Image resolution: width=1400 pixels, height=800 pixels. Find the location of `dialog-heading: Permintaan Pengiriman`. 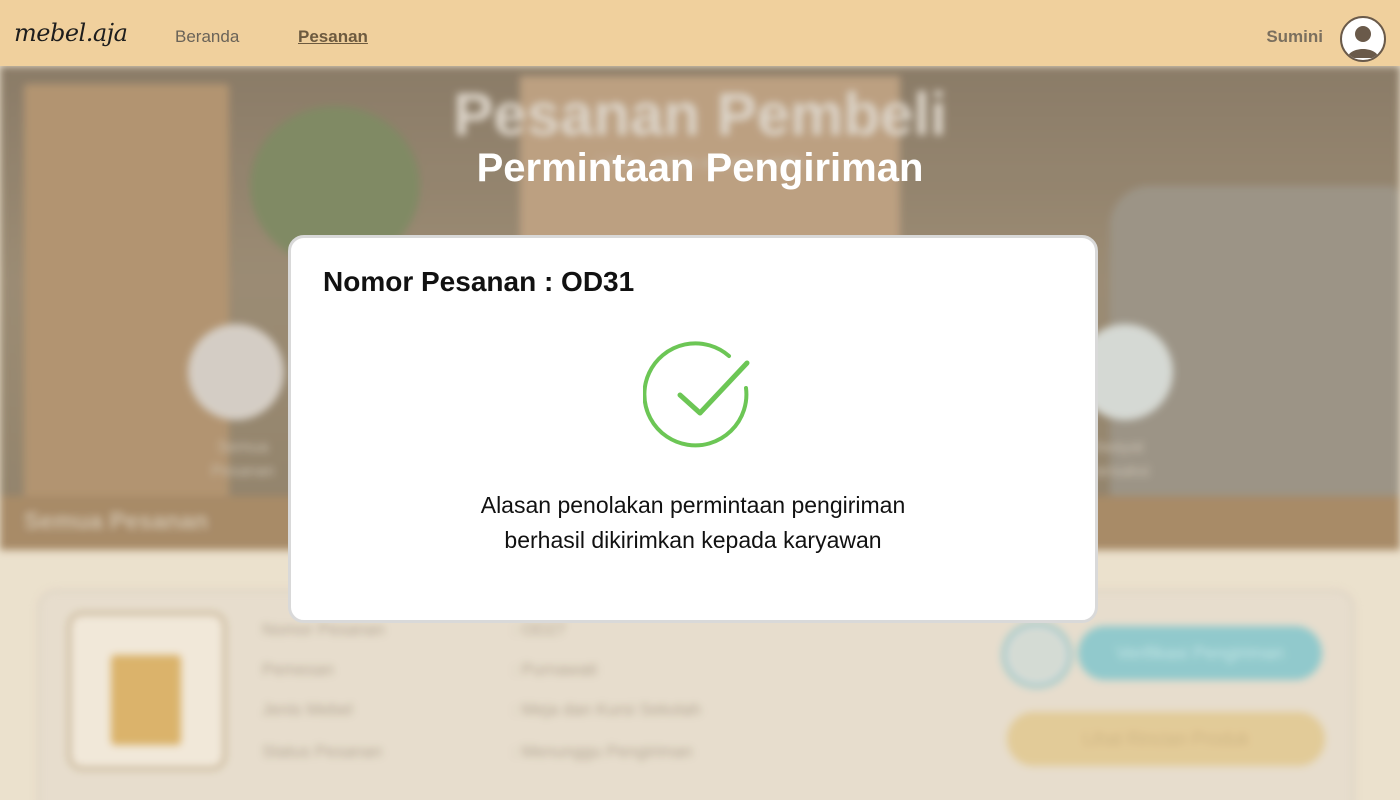

dialog-heading: Permintaan Pengiriman is located at coordinates (700, 168).